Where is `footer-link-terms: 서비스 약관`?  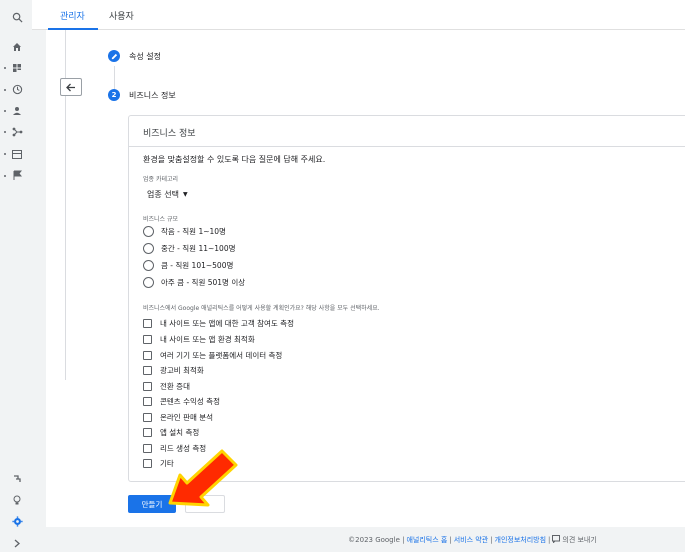
footer-link-terms: 서비스 약관 is located at coordinates (471, 540).